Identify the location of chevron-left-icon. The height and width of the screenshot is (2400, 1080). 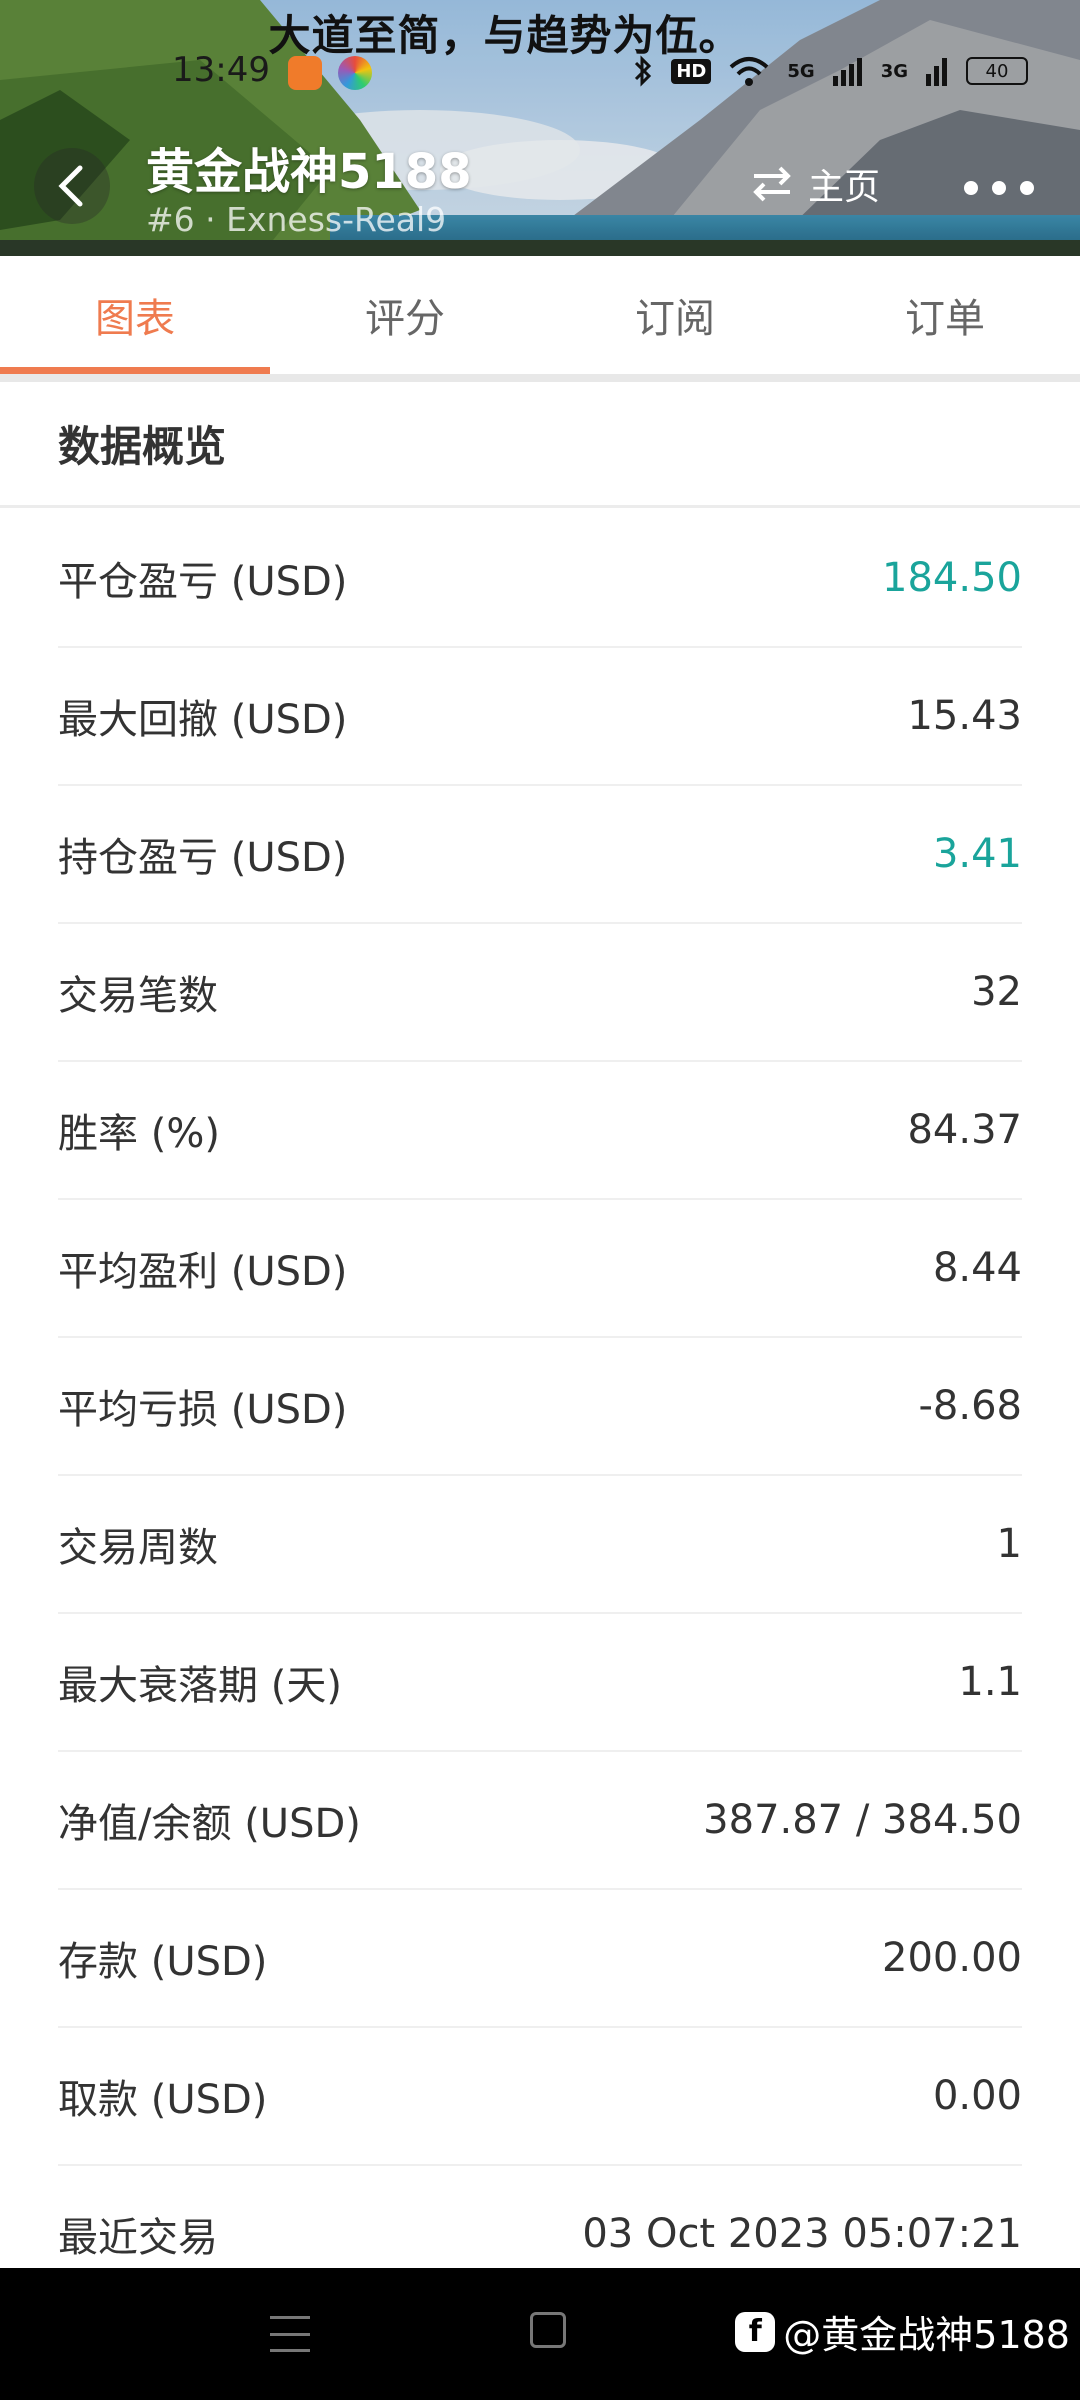
(70, 186).